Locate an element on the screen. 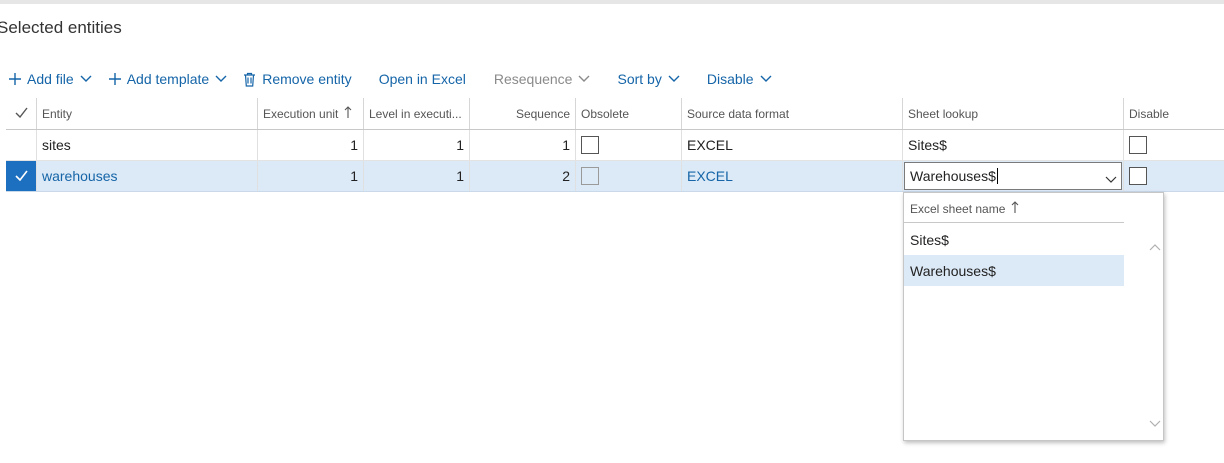  entity-cell: warehouses is located at coordinates (146, 176).